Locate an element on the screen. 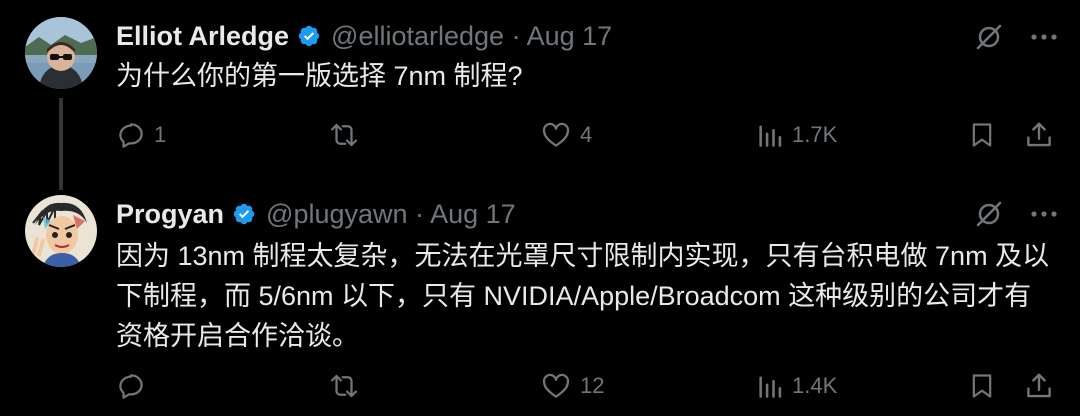 The width and height of the screenshot is (1080, 416). reply-button: 1 is located at coordinates (141, 135).